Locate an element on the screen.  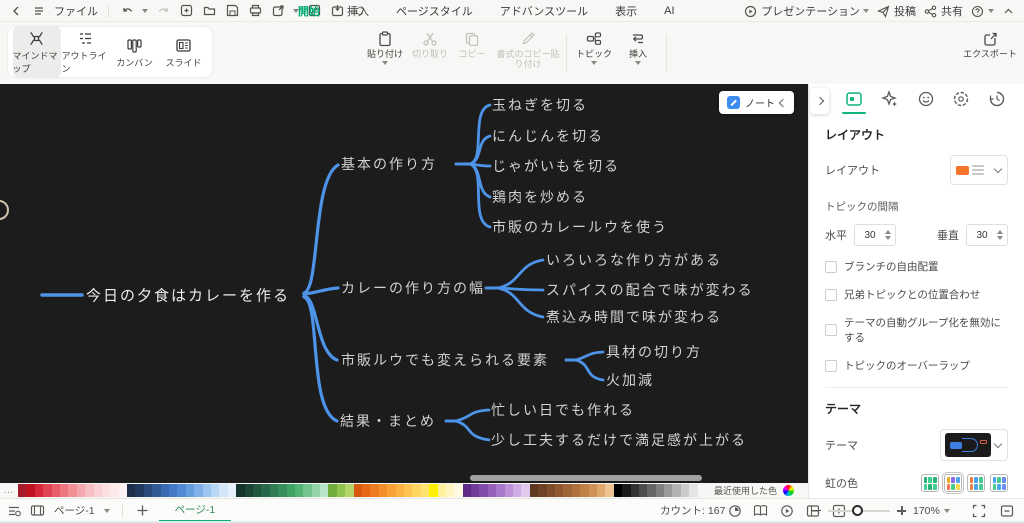
paste-button: 貼り付け is located at coordinates (385, 48).